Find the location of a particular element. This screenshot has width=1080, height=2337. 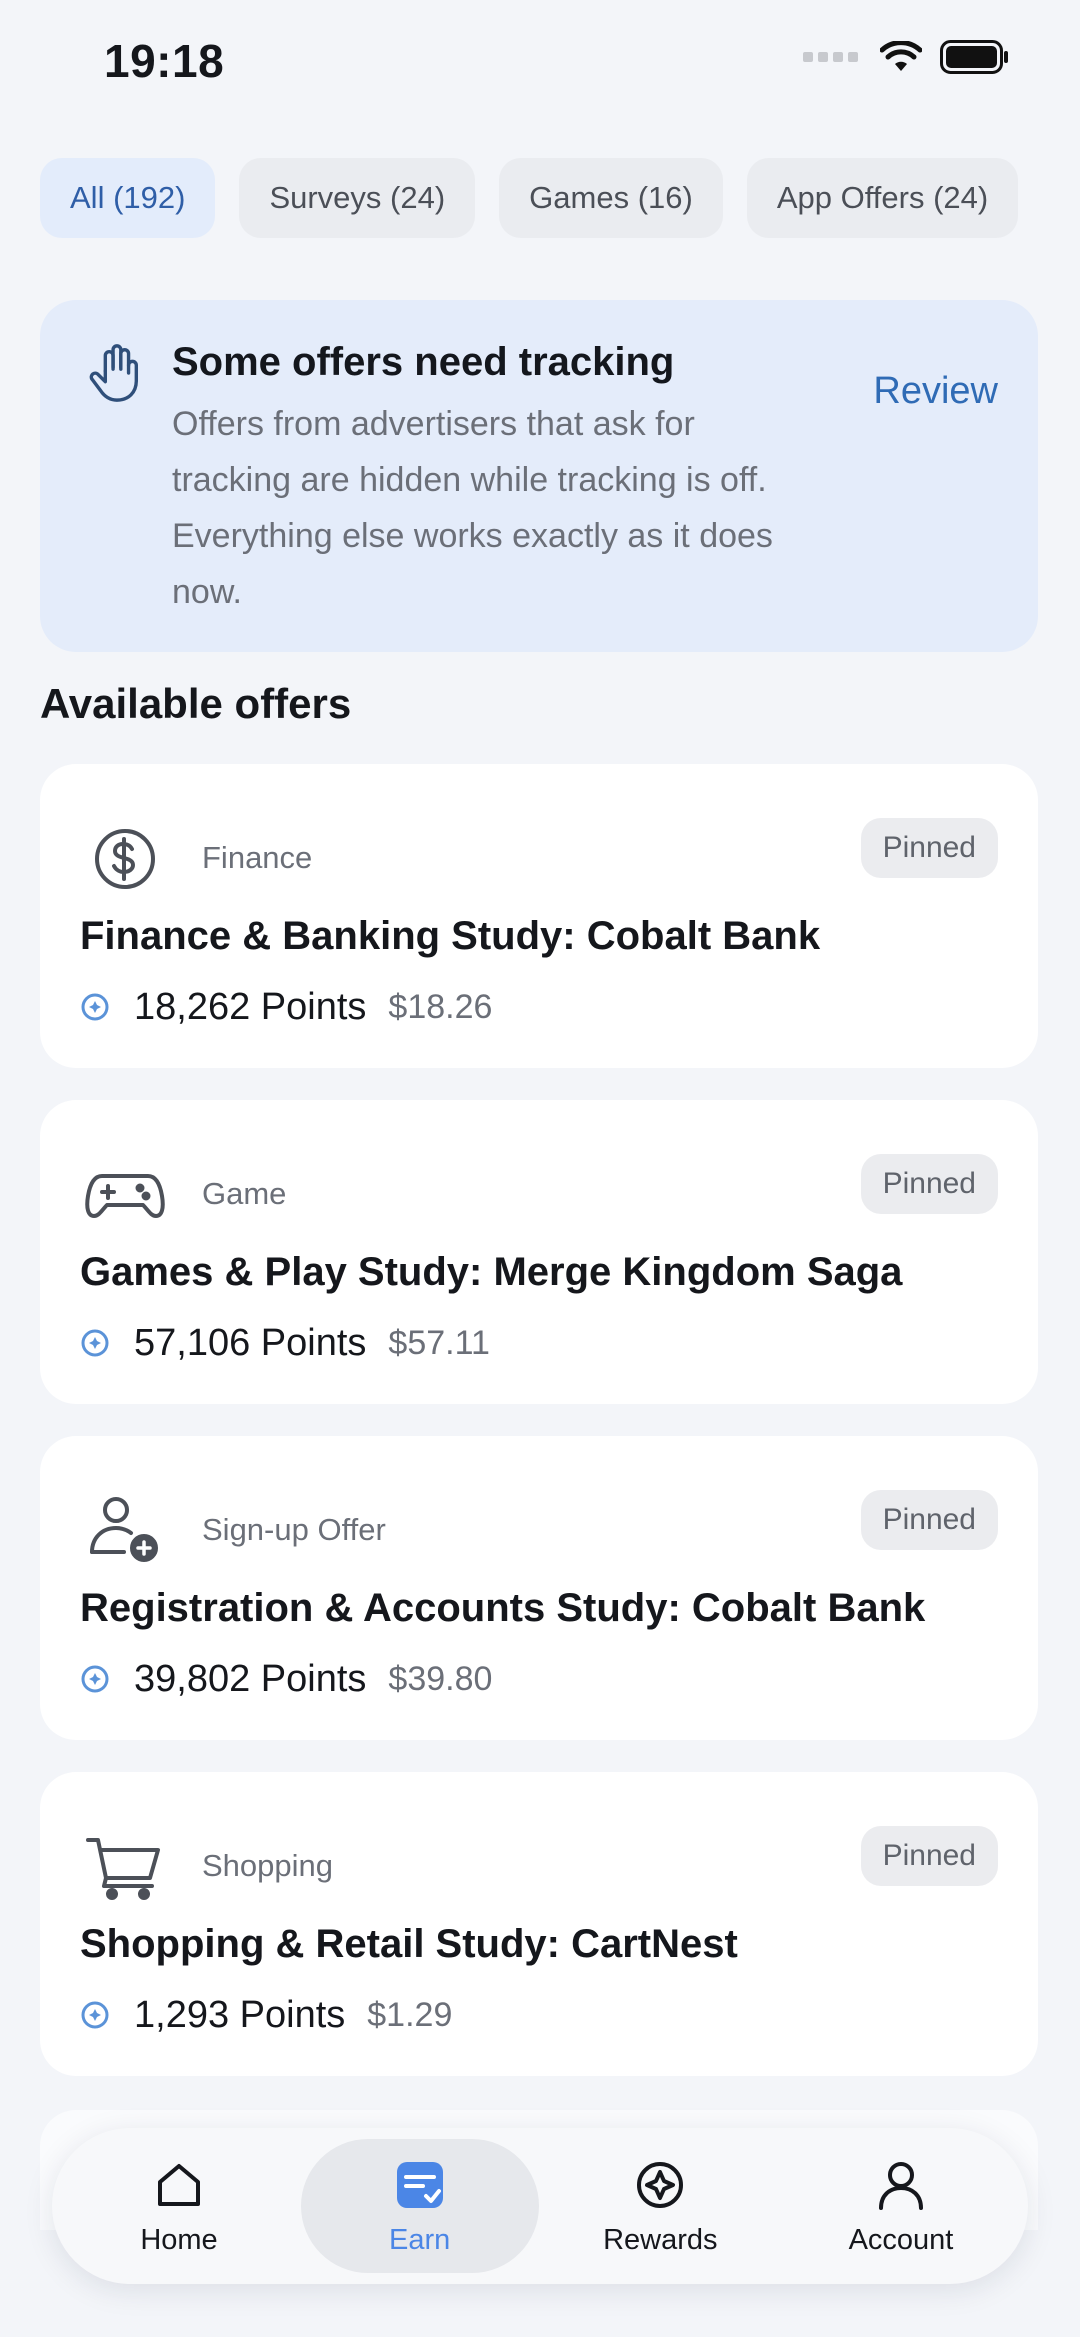

offer-dollars: $57.11 is located at coordinates (439, 1342).